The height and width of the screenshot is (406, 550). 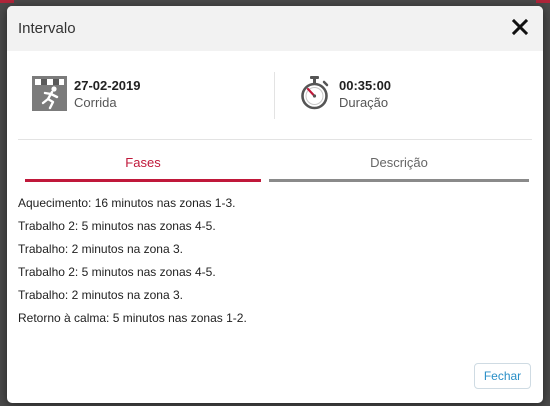 What do you see at coordinates (49, 93) in the screenshot?
I see `running-figure-icon` at bounding box center [49, 93].